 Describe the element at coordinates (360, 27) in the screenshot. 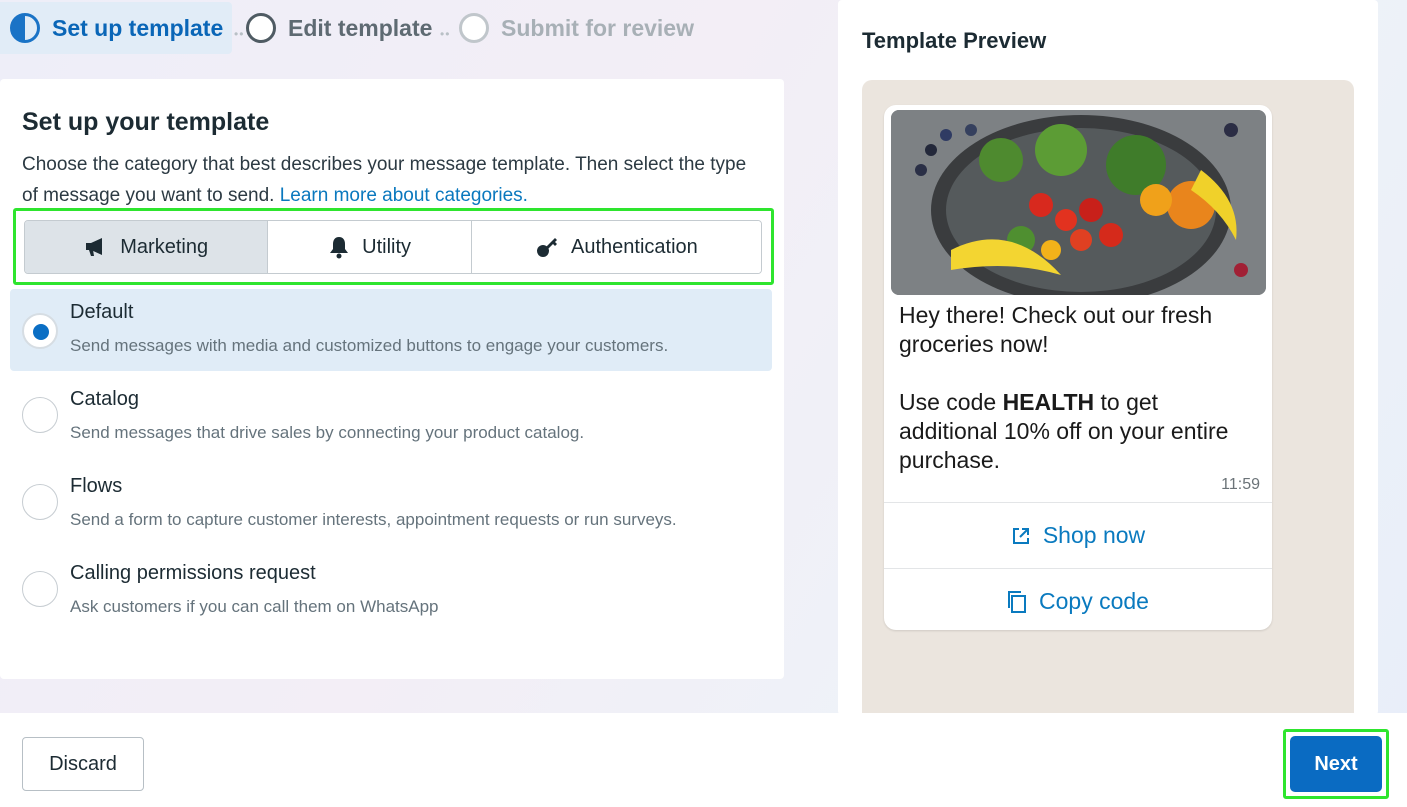

I see `step-label: Edit template` at that location.